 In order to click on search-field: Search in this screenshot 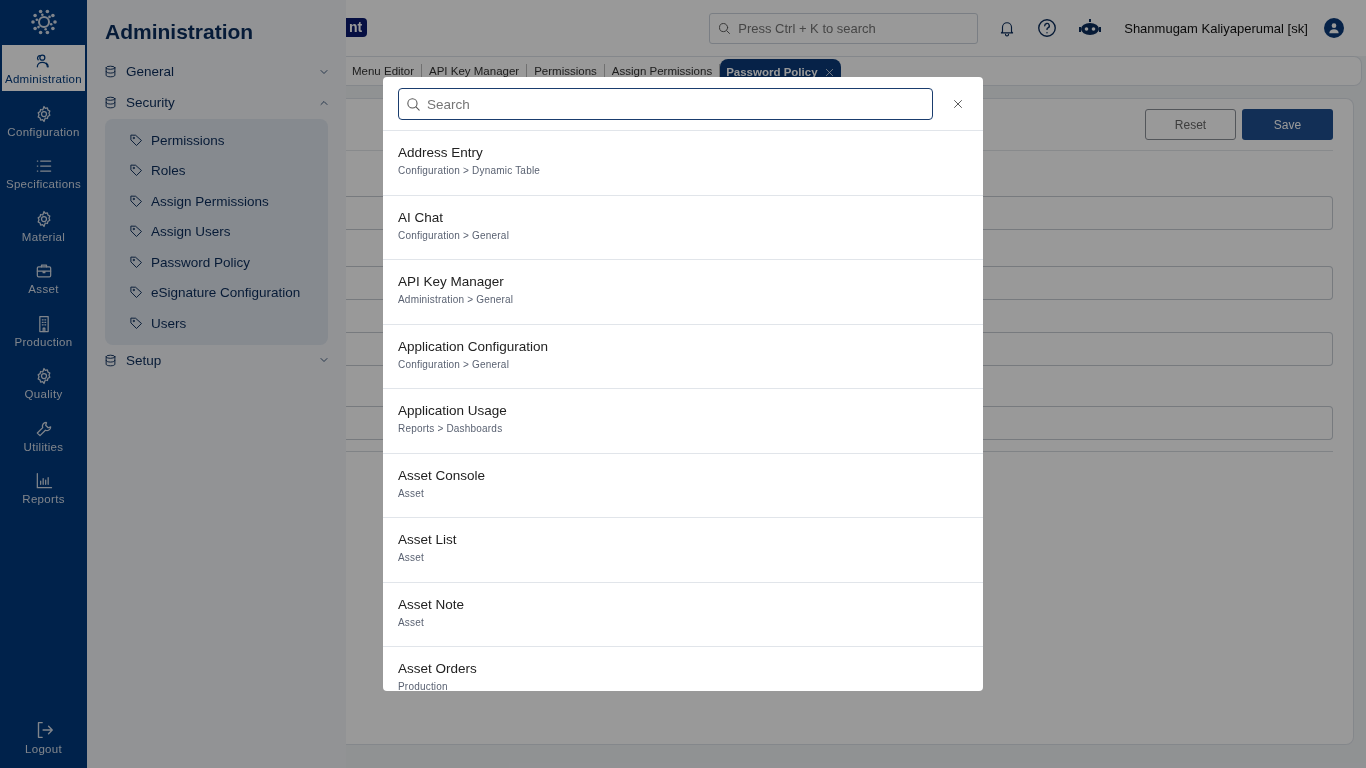, I will do `click(665, 104)`.